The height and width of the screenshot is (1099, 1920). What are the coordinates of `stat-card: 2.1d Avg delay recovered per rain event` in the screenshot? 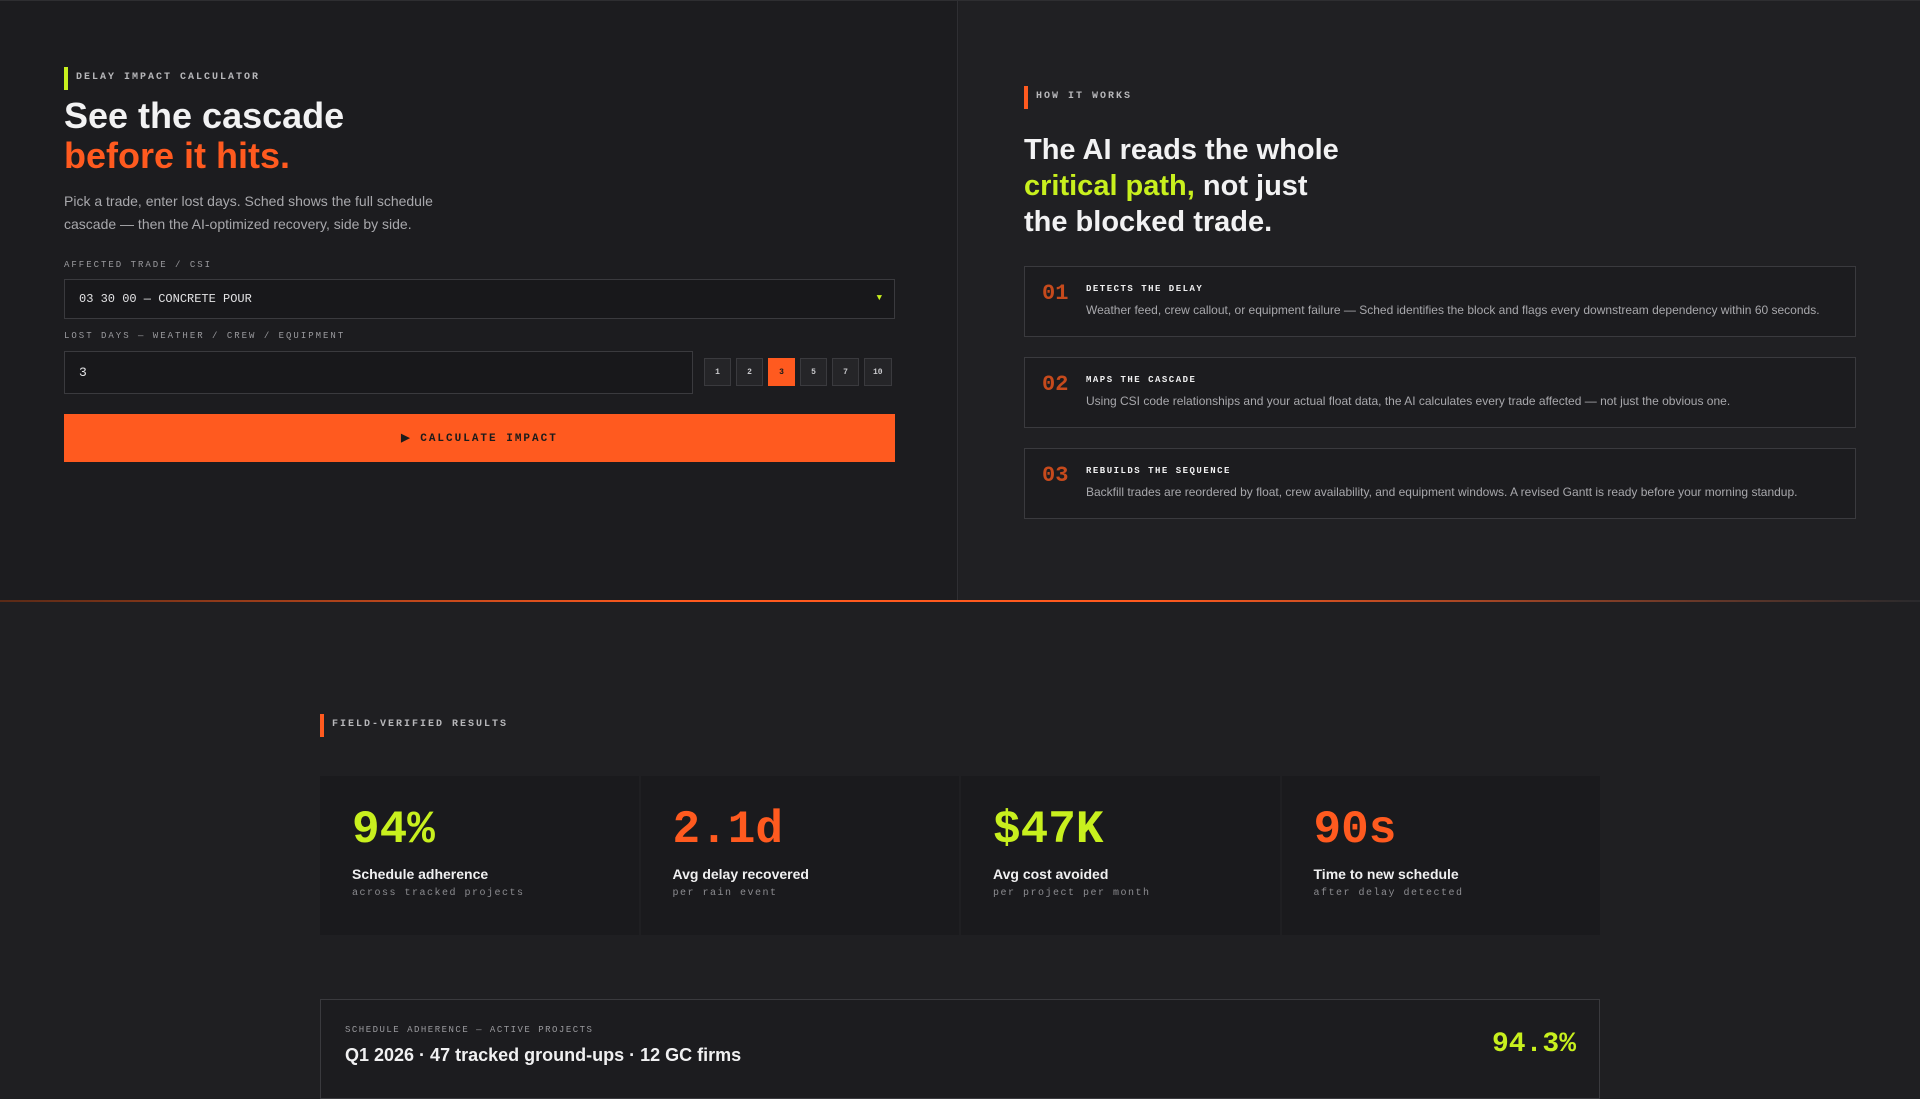 It's located at (799, 855).